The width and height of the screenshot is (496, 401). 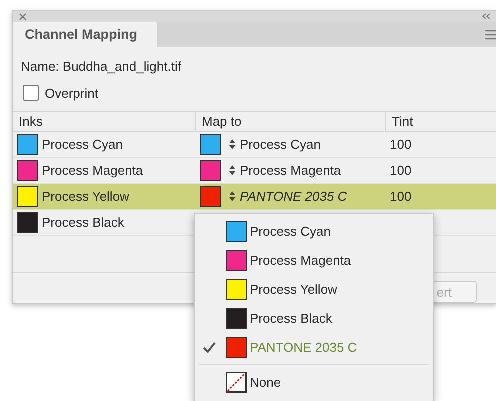 What do you see at coordinates (490, 35) in the screenshot?
I see `menu-icon` at bounding box center [490, 35].